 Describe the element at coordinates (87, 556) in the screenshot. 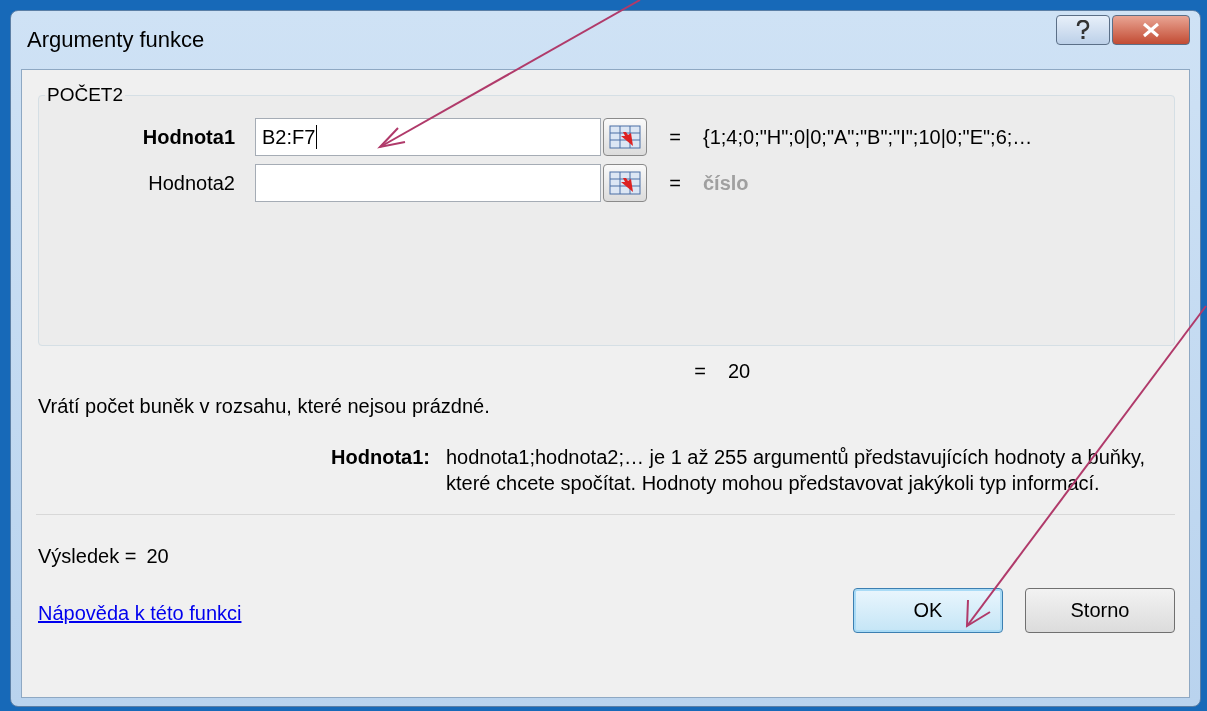

I see `result-label: Výsledek =` at that location.